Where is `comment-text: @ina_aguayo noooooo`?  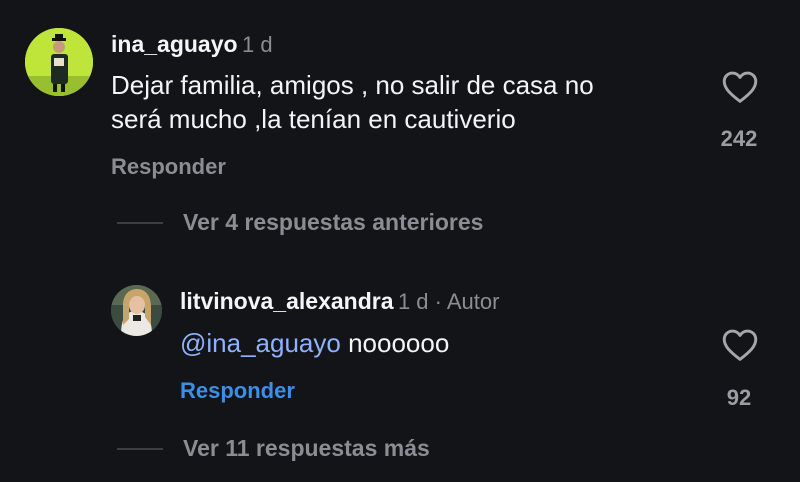 comment-text: @ina_aguayo noooooo is located at coordinates (314, 343).